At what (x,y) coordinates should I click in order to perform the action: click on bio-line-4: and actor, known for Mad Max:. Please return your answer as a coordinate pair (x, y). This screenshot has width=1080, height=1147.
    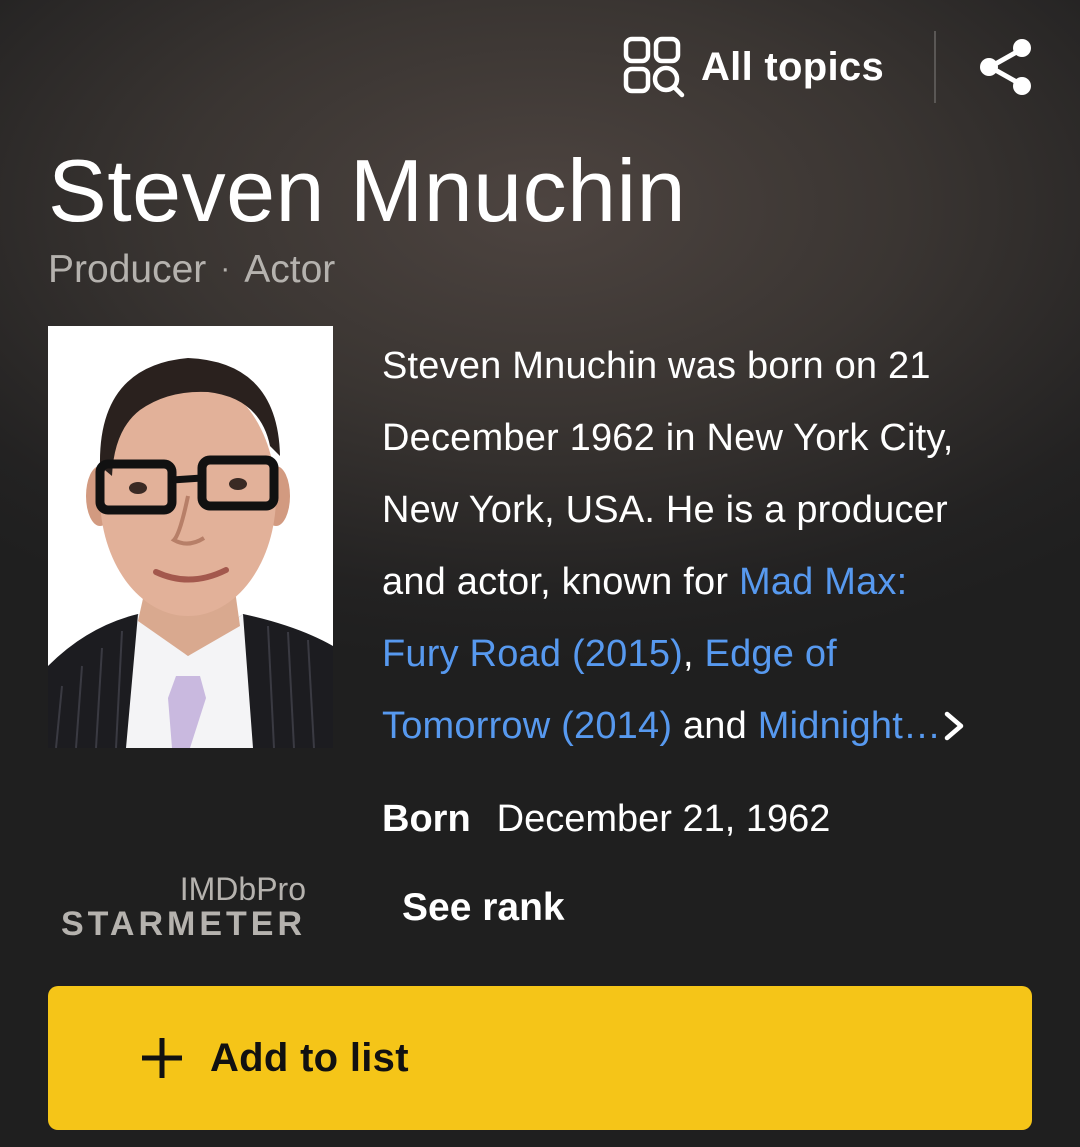
    Looking at the image, I should click on (712, 582).